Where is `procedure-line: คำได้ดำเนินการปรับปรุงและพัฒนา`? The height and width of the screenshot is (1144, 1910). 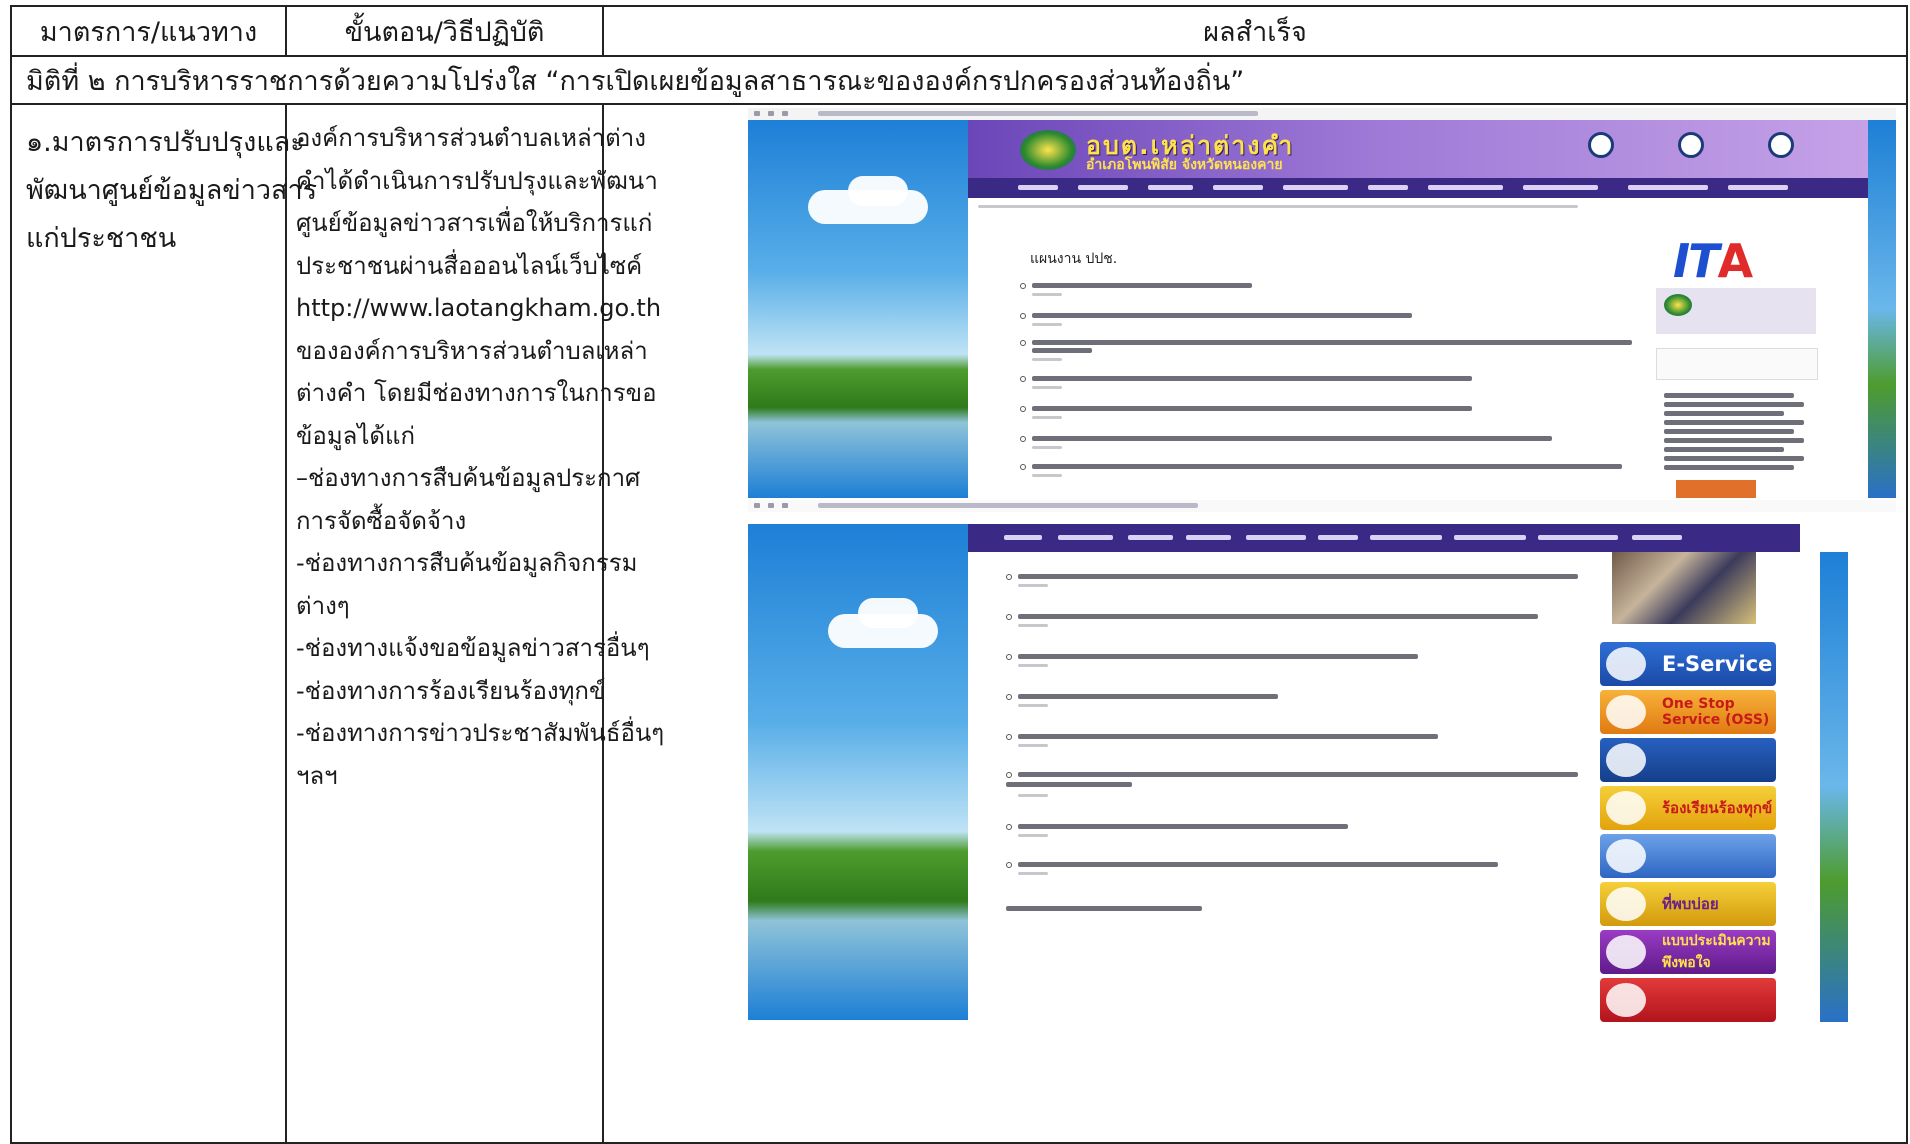
procedure-line: คำได้ดำเนินการปรับปรุงและพัฒนา is located at coordinates (477, 180).